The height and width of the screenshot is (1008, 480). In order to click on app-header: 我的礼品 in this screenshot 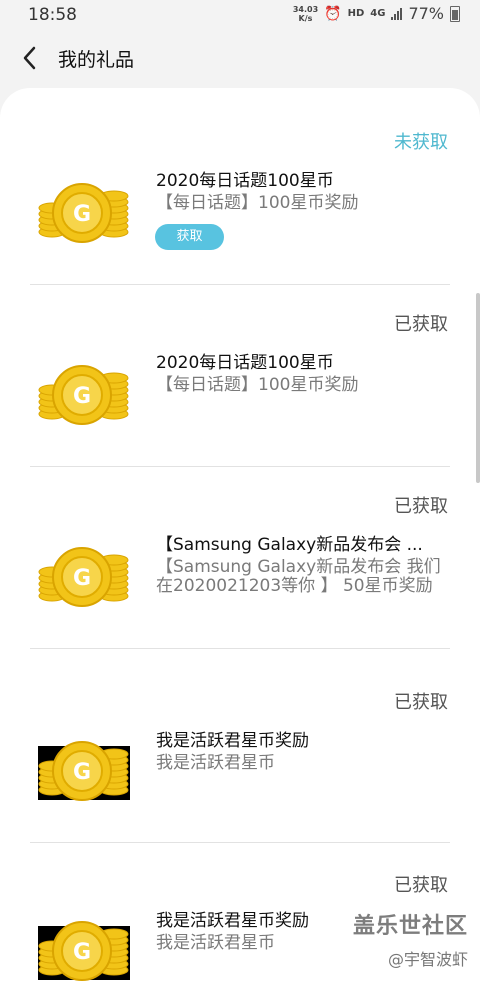, I will do `click(240, 58)`.